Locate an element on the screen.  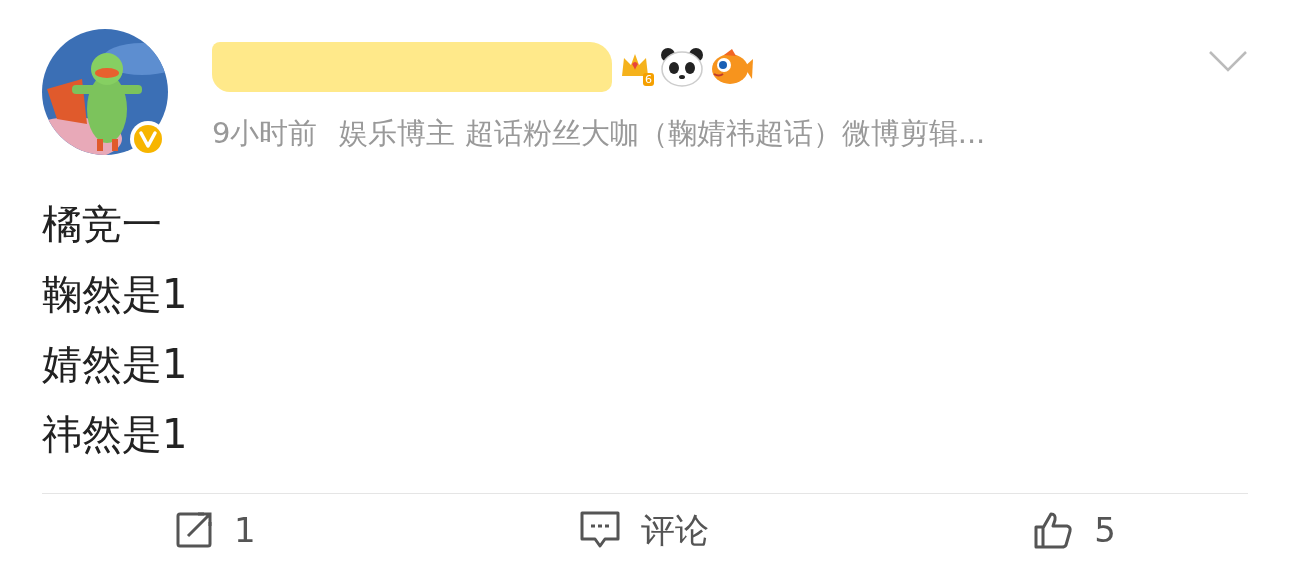
repost-button: 1 is located at coordinates (215, 530).